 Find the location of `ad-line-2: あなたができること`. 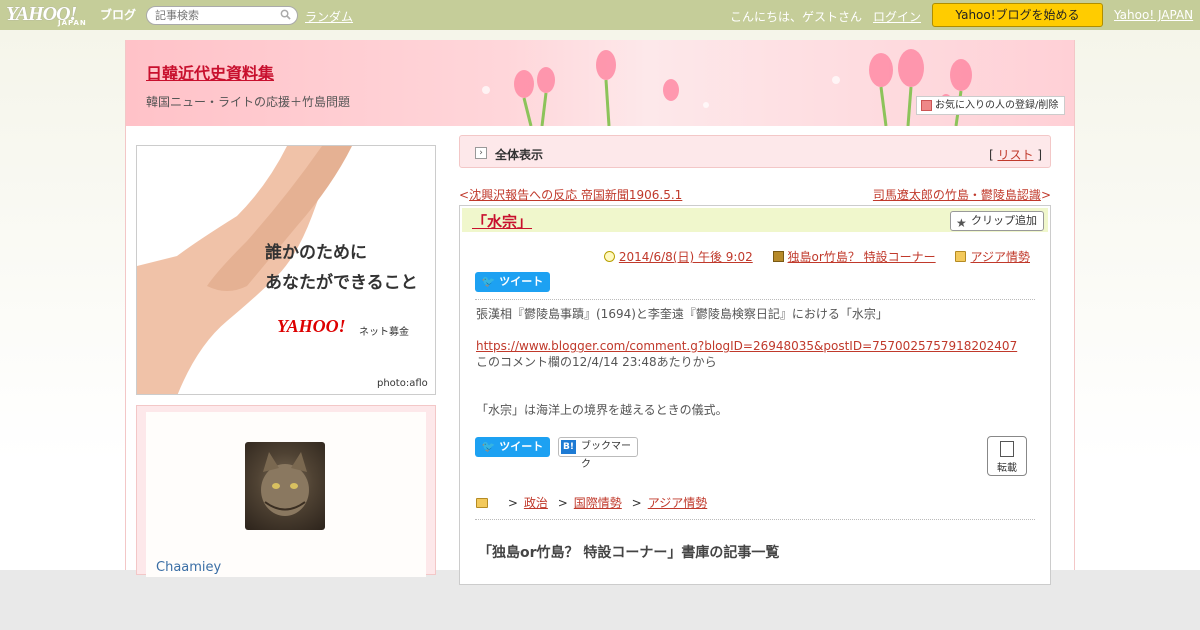

ad-line-2: あなたができること is located at coordinates (341, 283).